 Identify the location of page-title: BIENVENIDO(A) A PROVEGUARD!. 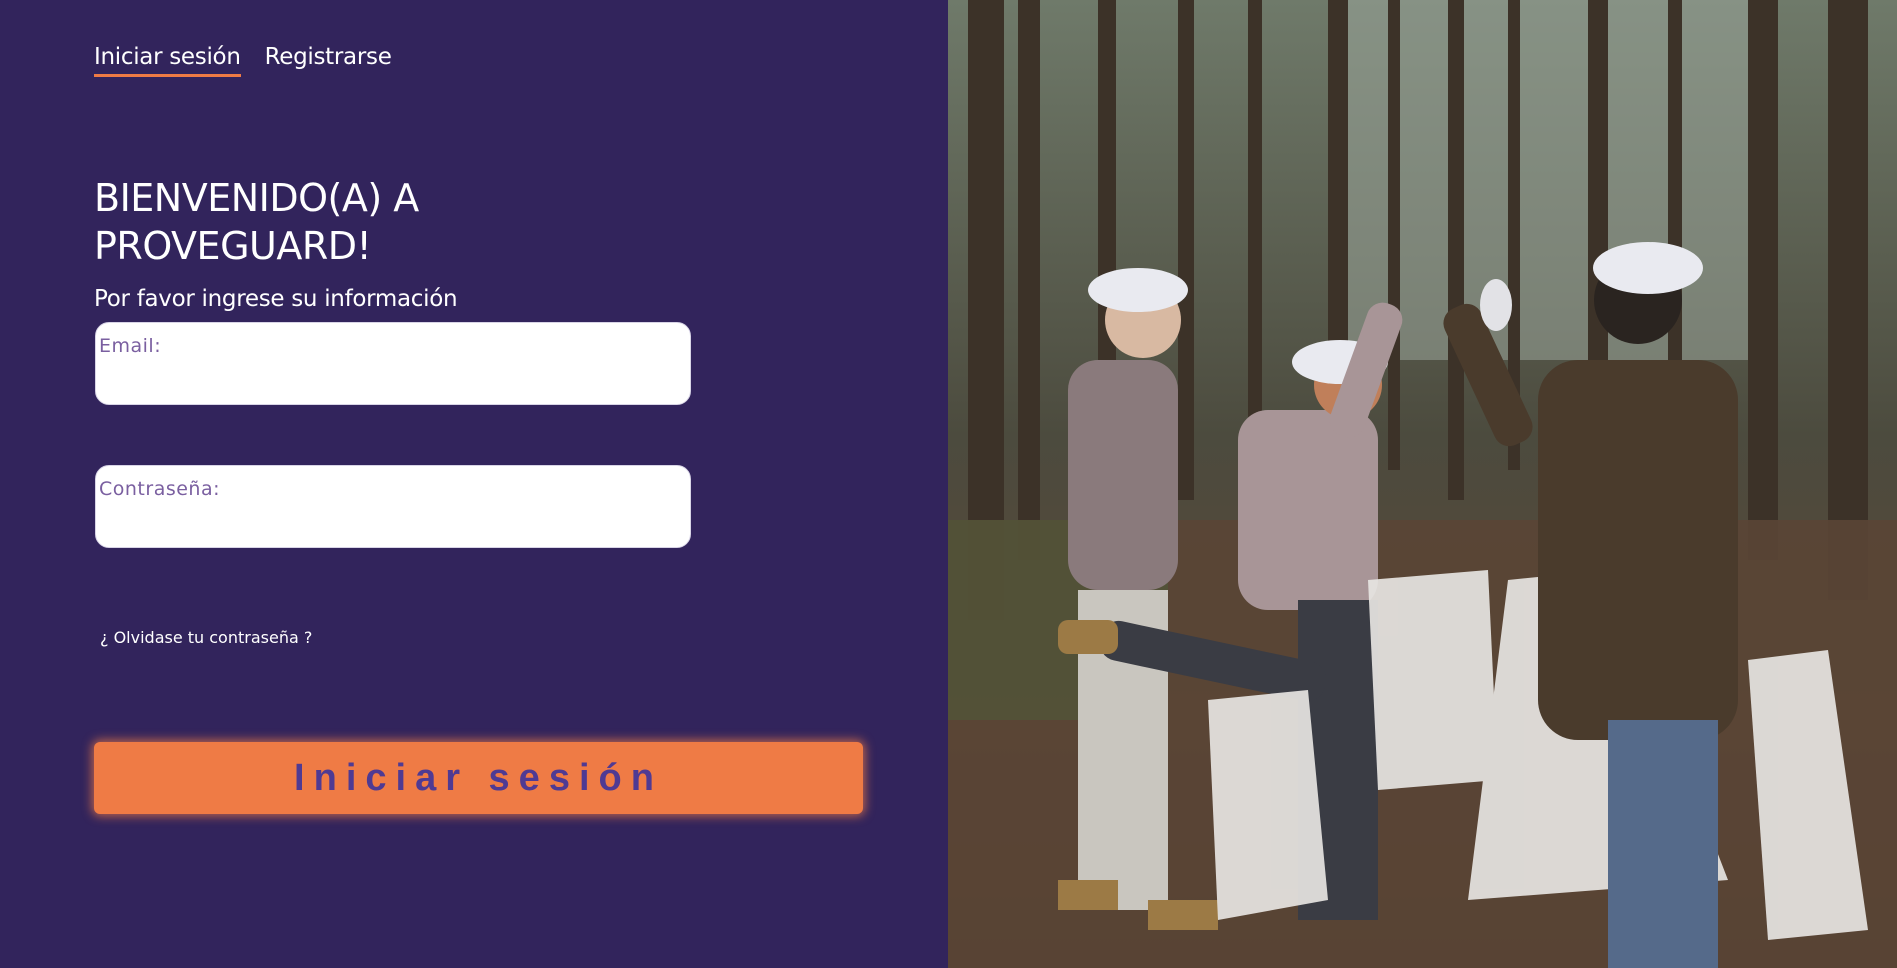
(334, 222).